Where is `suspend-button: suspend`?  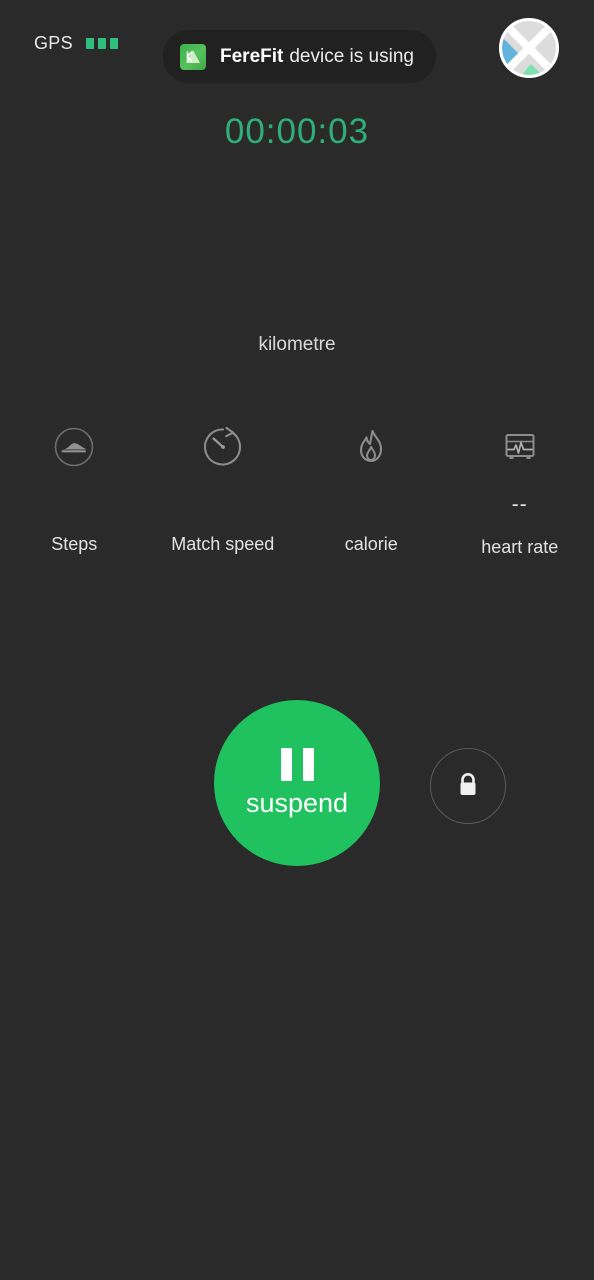
suspend-button: suspend is located at coordinates (297, 783).